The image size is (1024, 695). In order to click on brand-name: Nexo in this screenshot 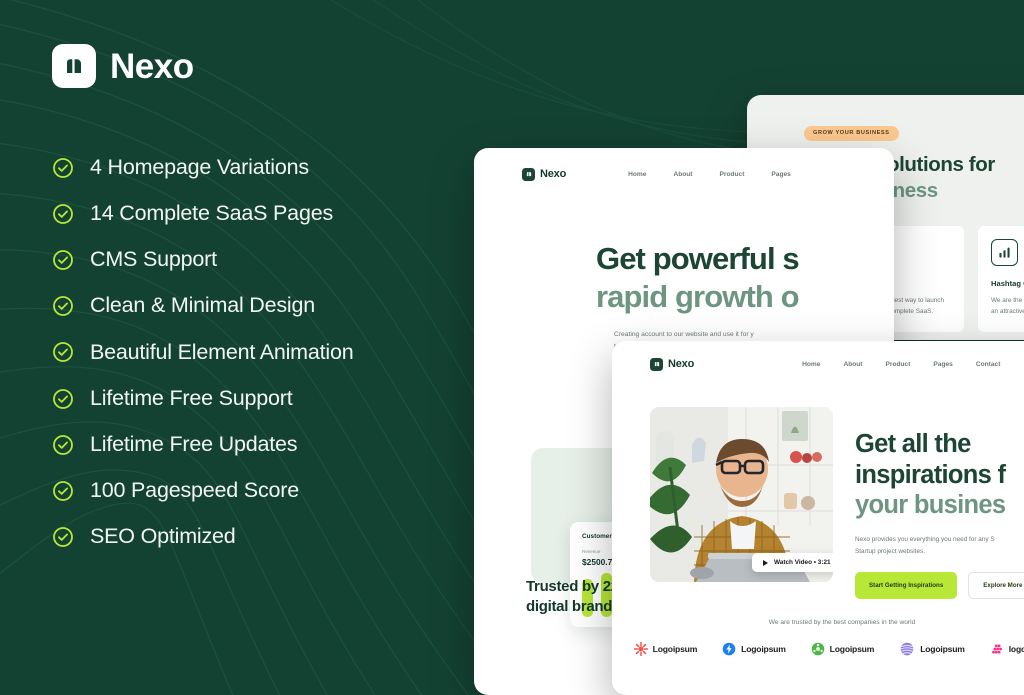, I will do `click(152, 66)`.